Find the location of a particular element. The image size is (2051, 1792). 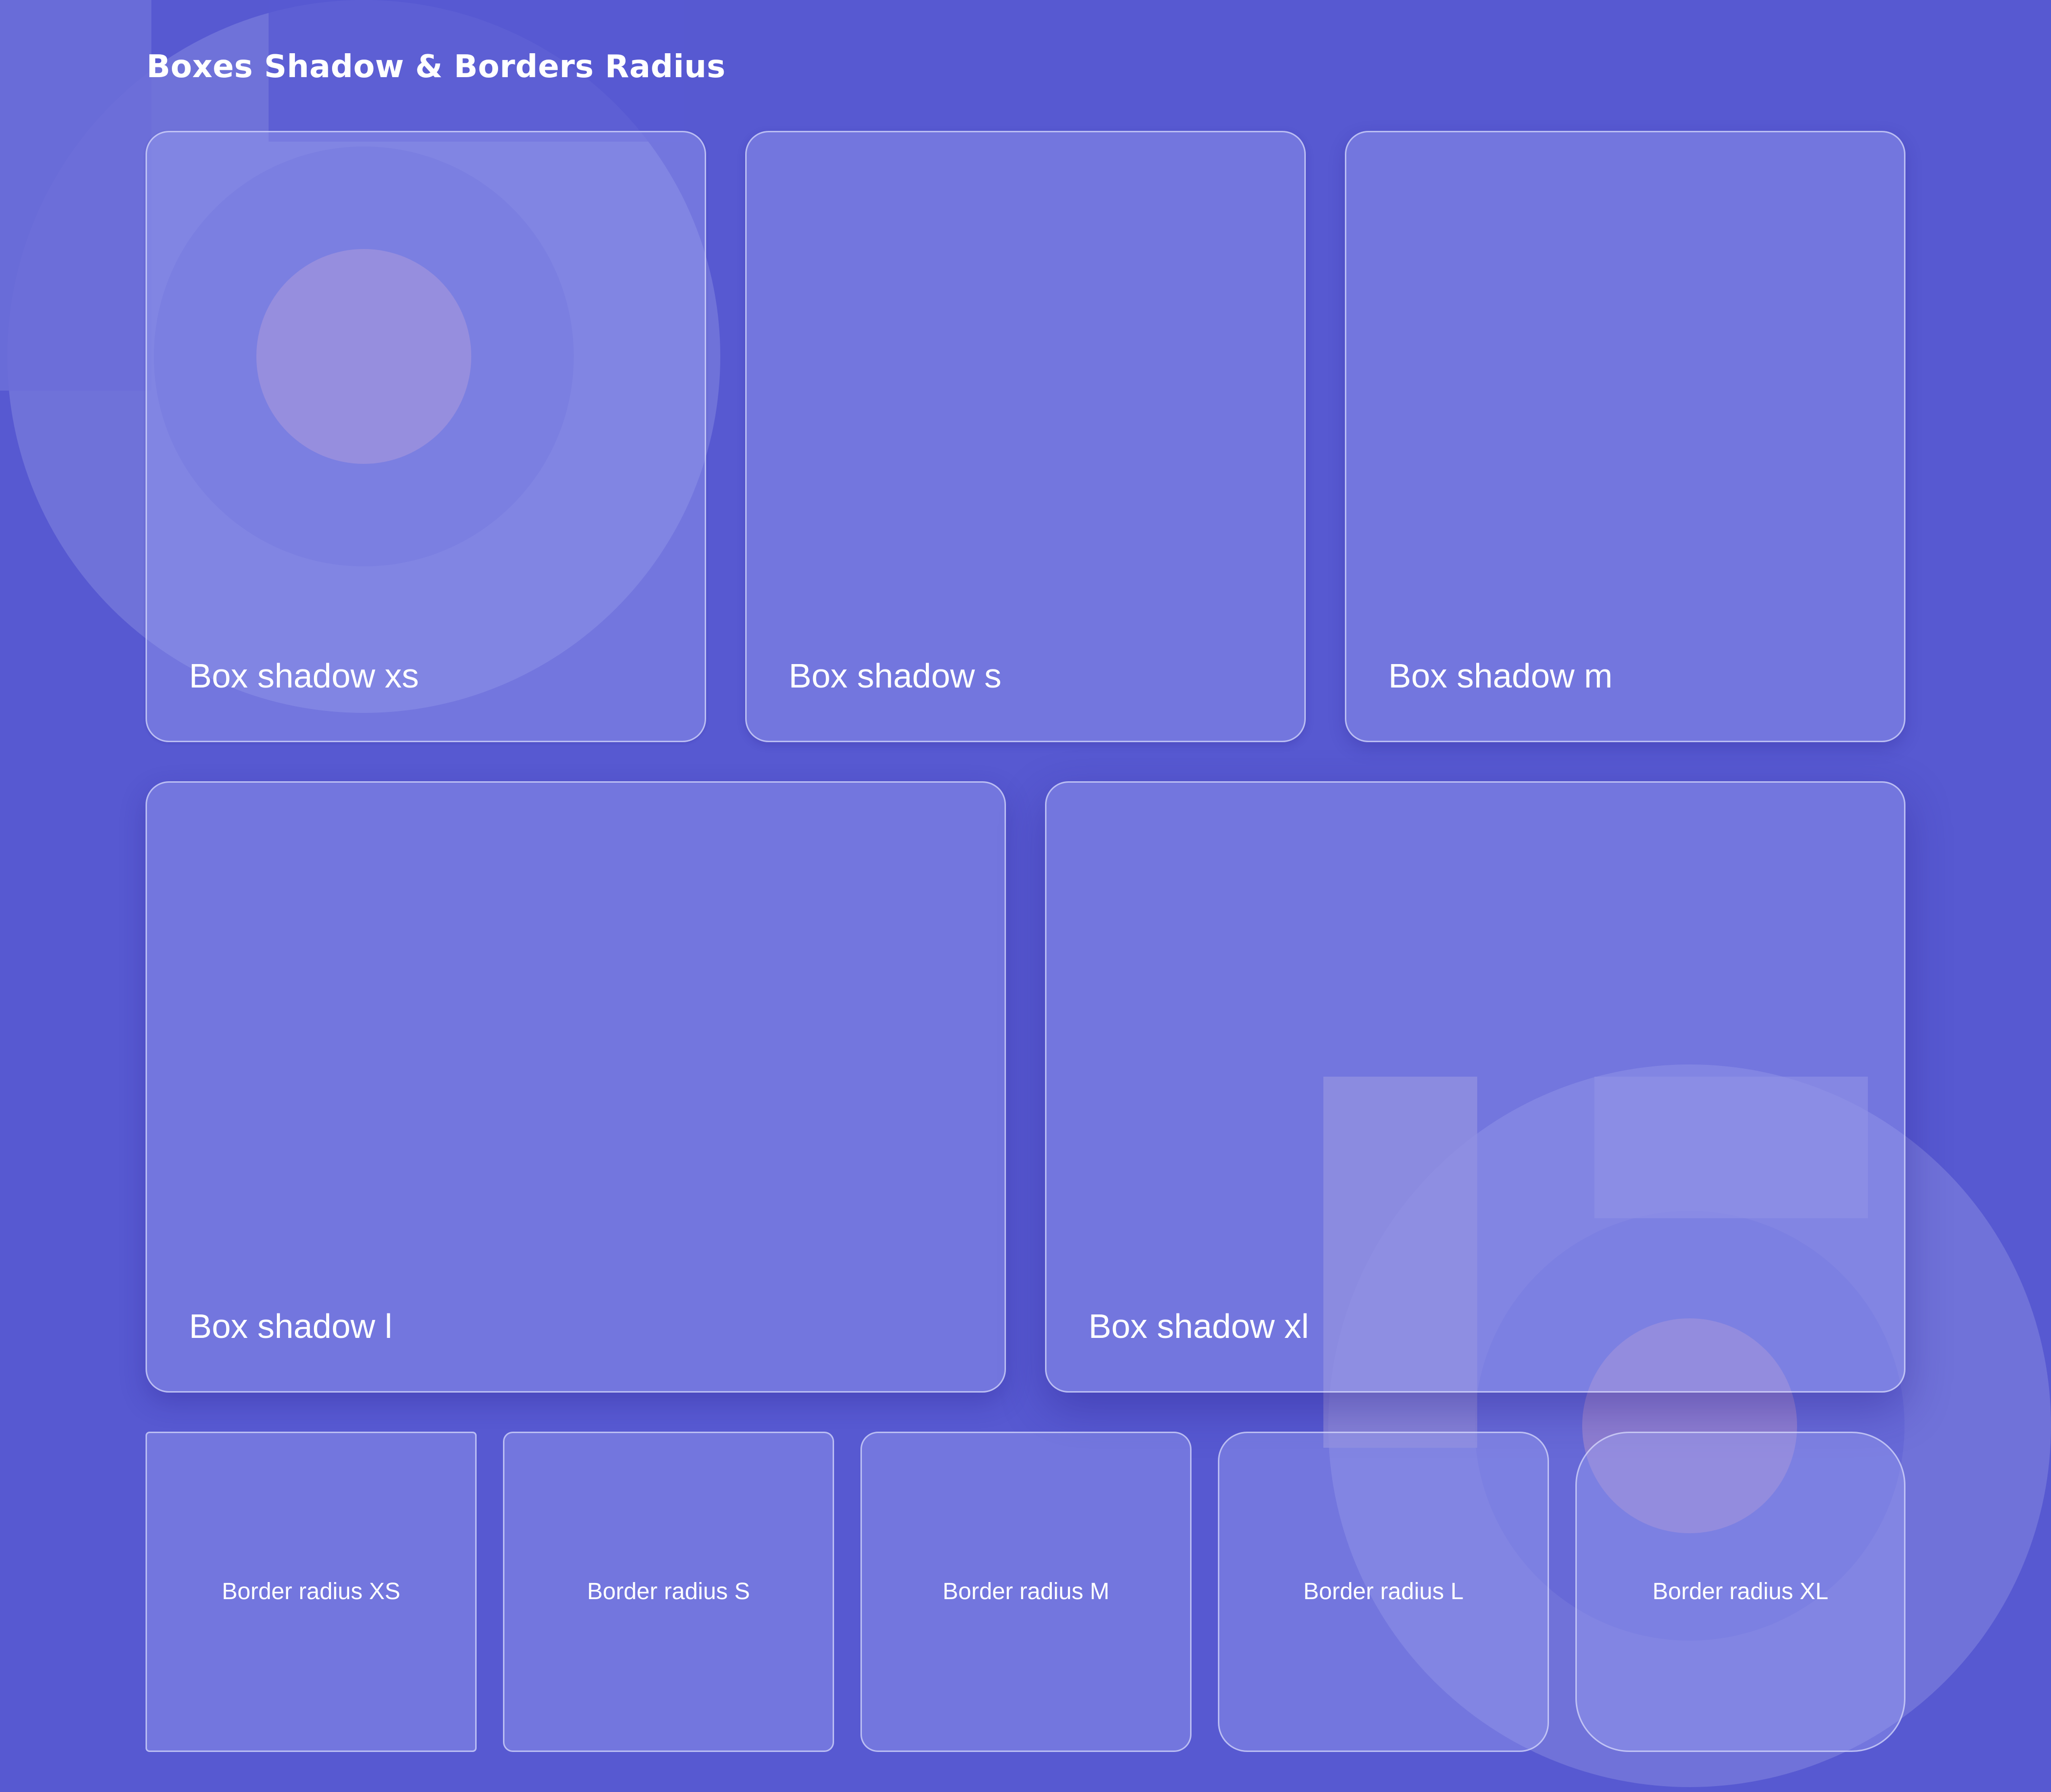

box-shadow-l-card: Box shadow l is located at coordinates (576, 1087).